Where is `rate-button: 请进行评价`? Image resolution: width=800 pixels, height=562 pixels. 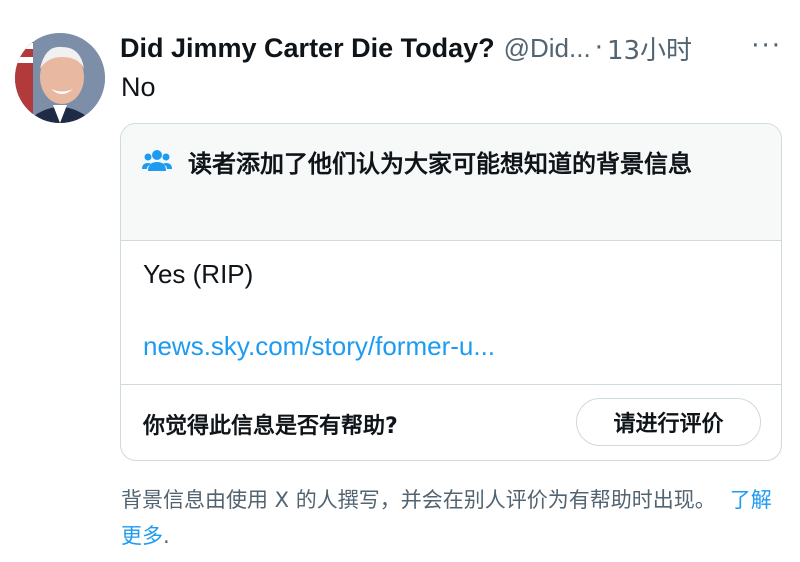 rate-button: 请进行评价 is located at coordinates (668, 422).